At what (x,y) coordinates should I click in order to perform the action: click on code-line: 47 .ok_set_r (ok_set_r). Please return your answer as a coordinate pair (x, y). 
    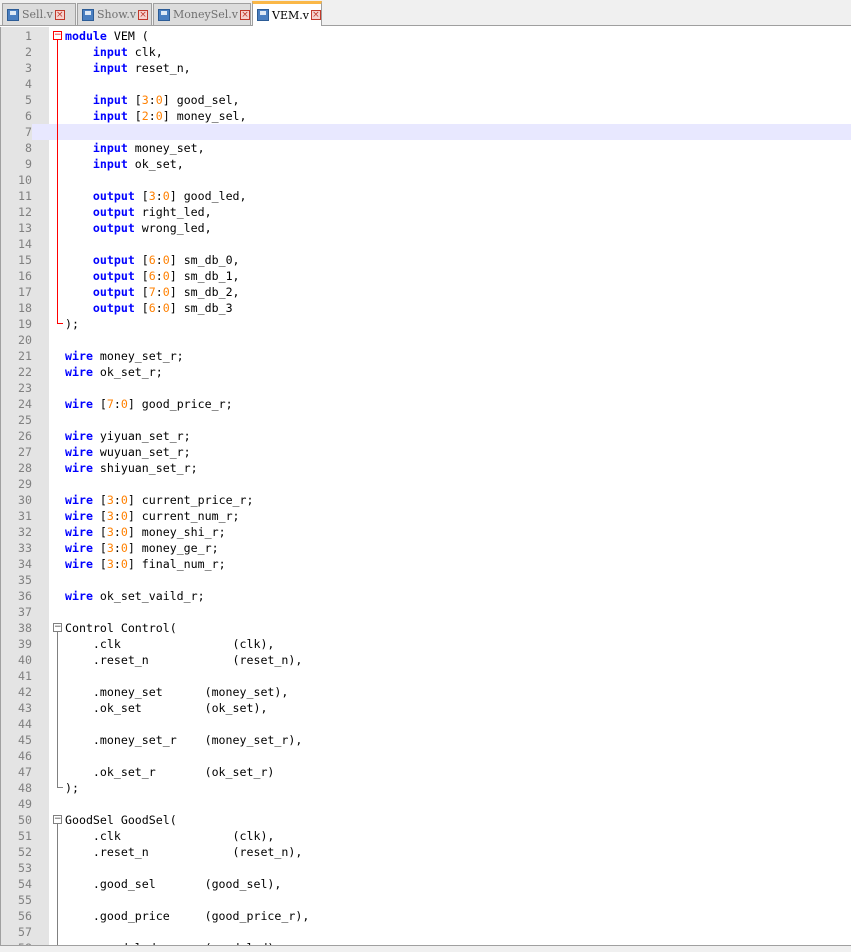
    Looking at the image, I should click on (426, 772).